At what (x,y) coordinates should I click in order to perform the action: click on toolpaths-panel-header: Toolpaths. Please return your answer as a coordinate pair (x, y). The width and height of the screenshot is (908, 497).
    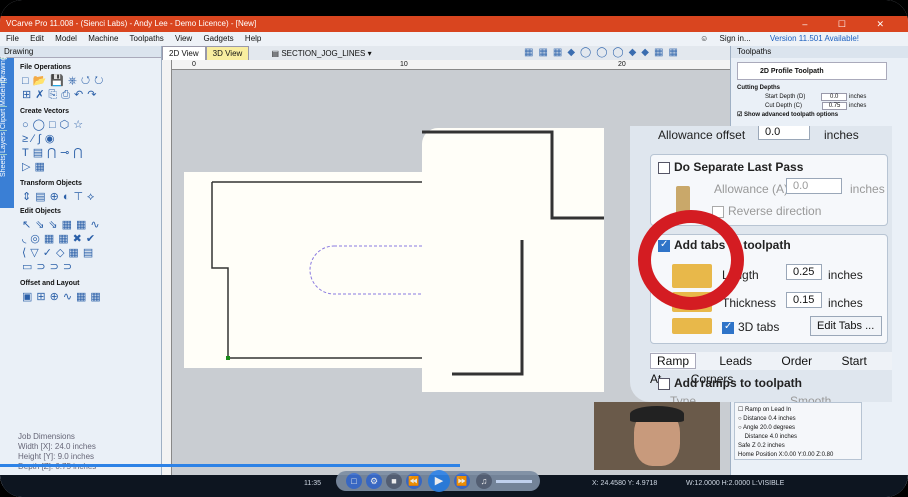
    Looking at the image, I should click on (819, 52).